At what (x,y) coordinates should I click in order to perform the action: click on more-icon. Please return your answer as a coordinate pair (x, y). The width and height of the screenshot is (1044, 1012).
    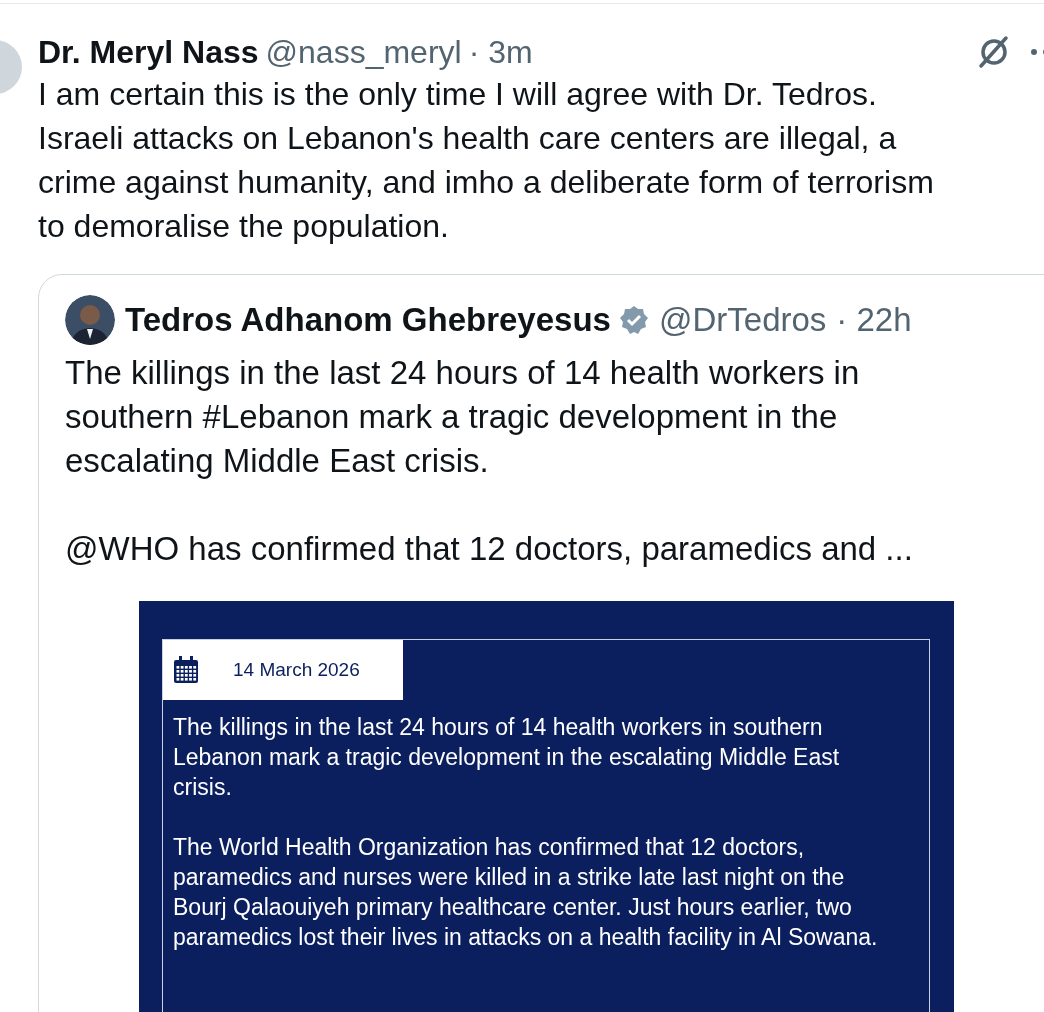
    Looking at the image, I should click on (1037, 52).